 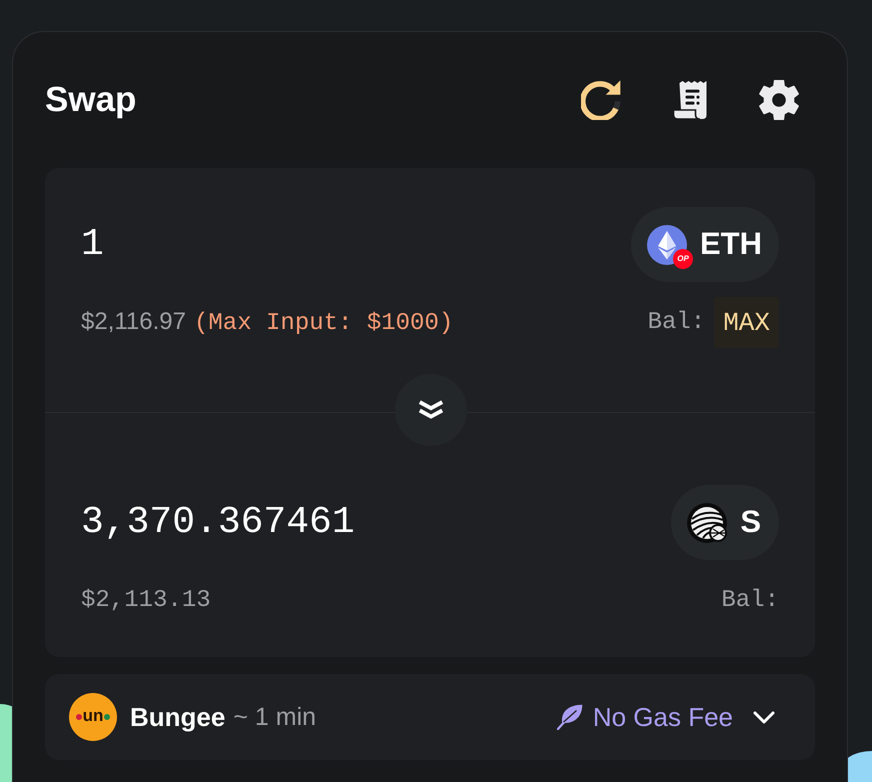 I want to click on usd-value: $2,113.13, so click(x=146, y=600).